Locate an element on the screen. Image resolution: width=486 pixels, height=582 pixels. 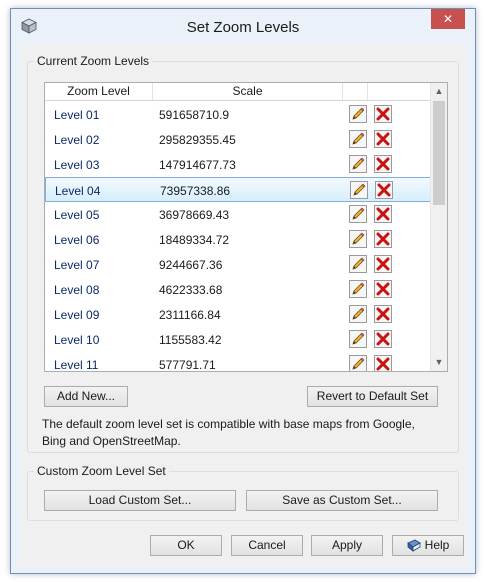
column-header-zoom-level: Zoom Level is located at coordinates (99, 91).